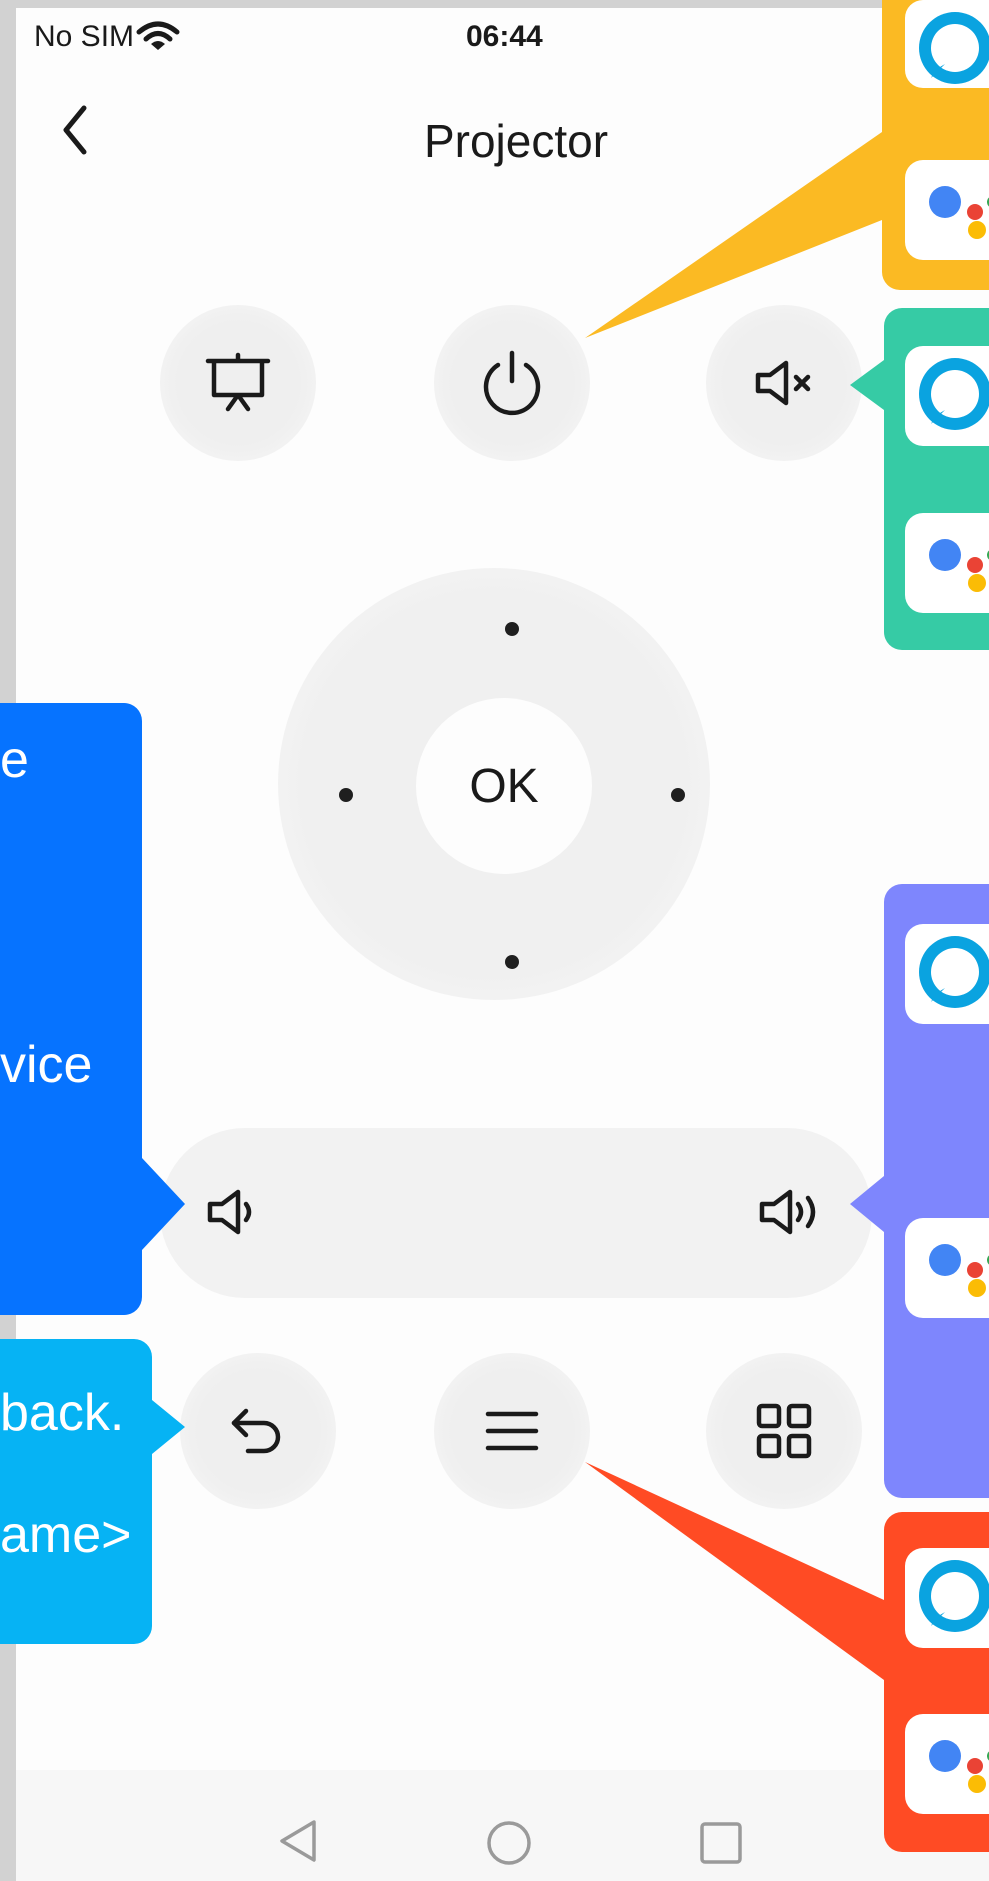  What do you see at coordinates (14, 760) in the screenshot?
I see `callout-blue-line1: e` at bounding box center [14, 760].